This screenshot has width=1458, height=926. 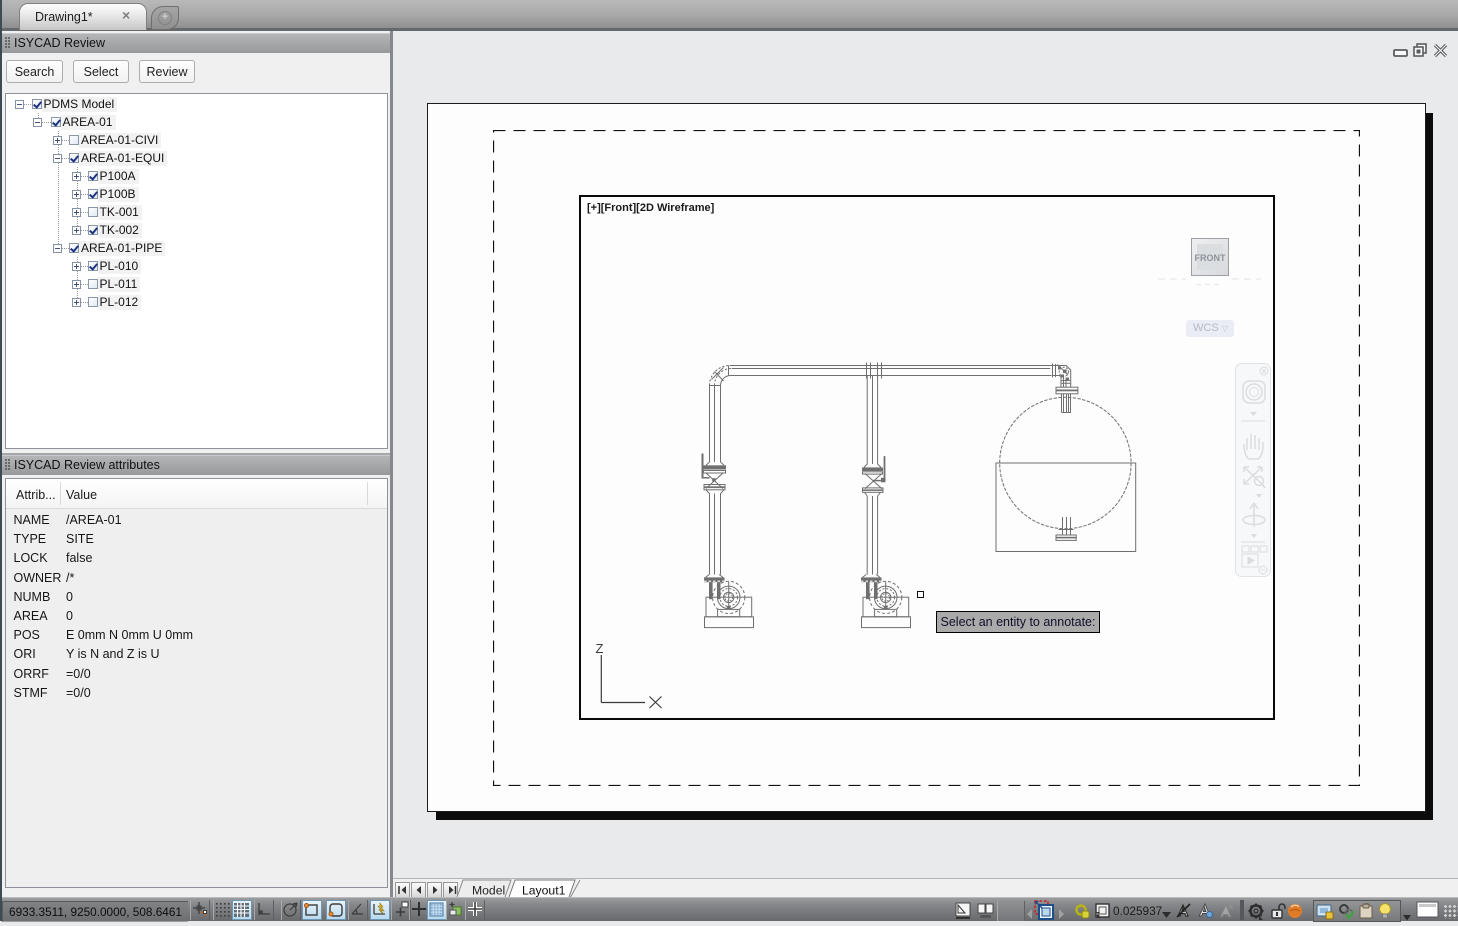 I want to click on svg-text: Z, so click(x=600, y=648).